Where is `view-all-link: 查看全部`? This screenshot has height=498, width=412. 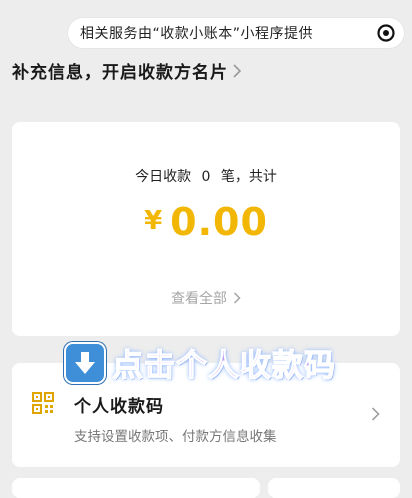
view-all-link: 查看全部 is located at coordinates (206, 298).